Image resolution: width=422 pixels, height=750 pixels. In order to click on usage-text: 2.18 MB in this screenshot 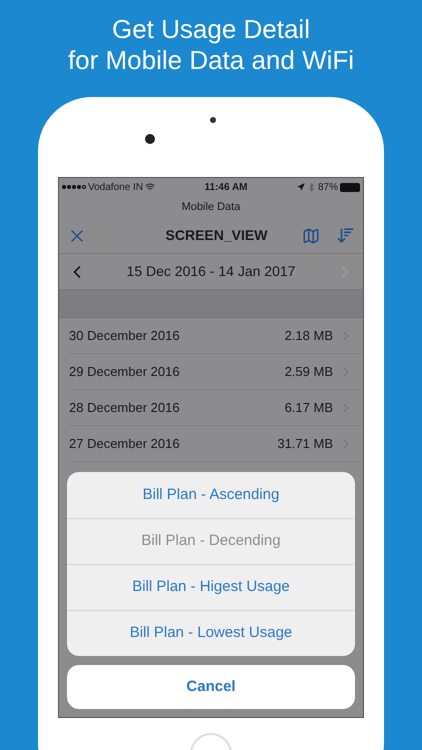, I will do `click(308, 335)`.